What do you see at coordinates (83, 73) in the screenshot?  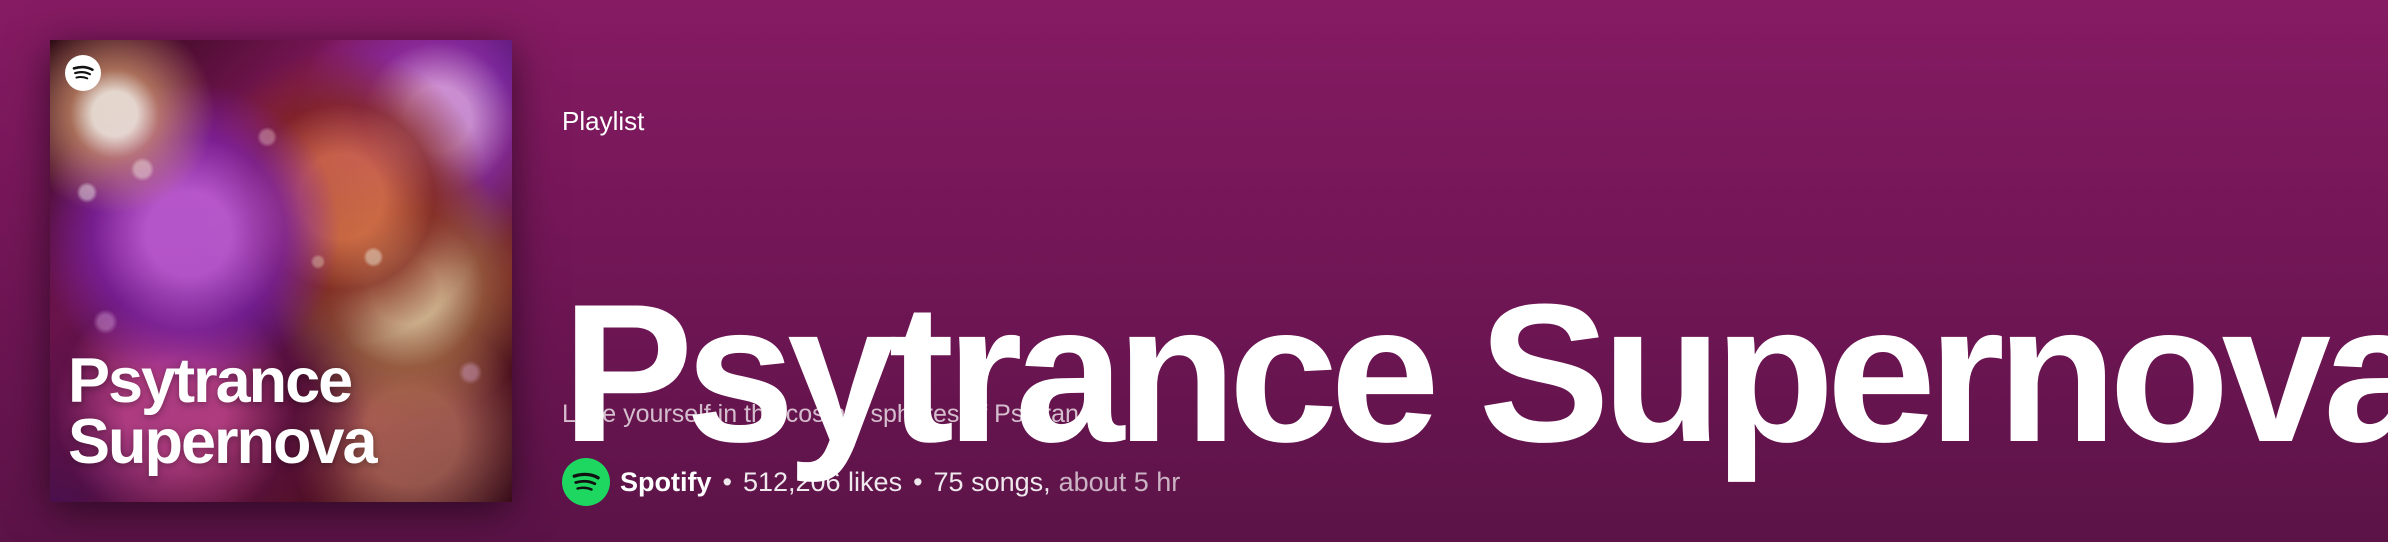 I see `spotify-icon` at bounding box center [83, 73].